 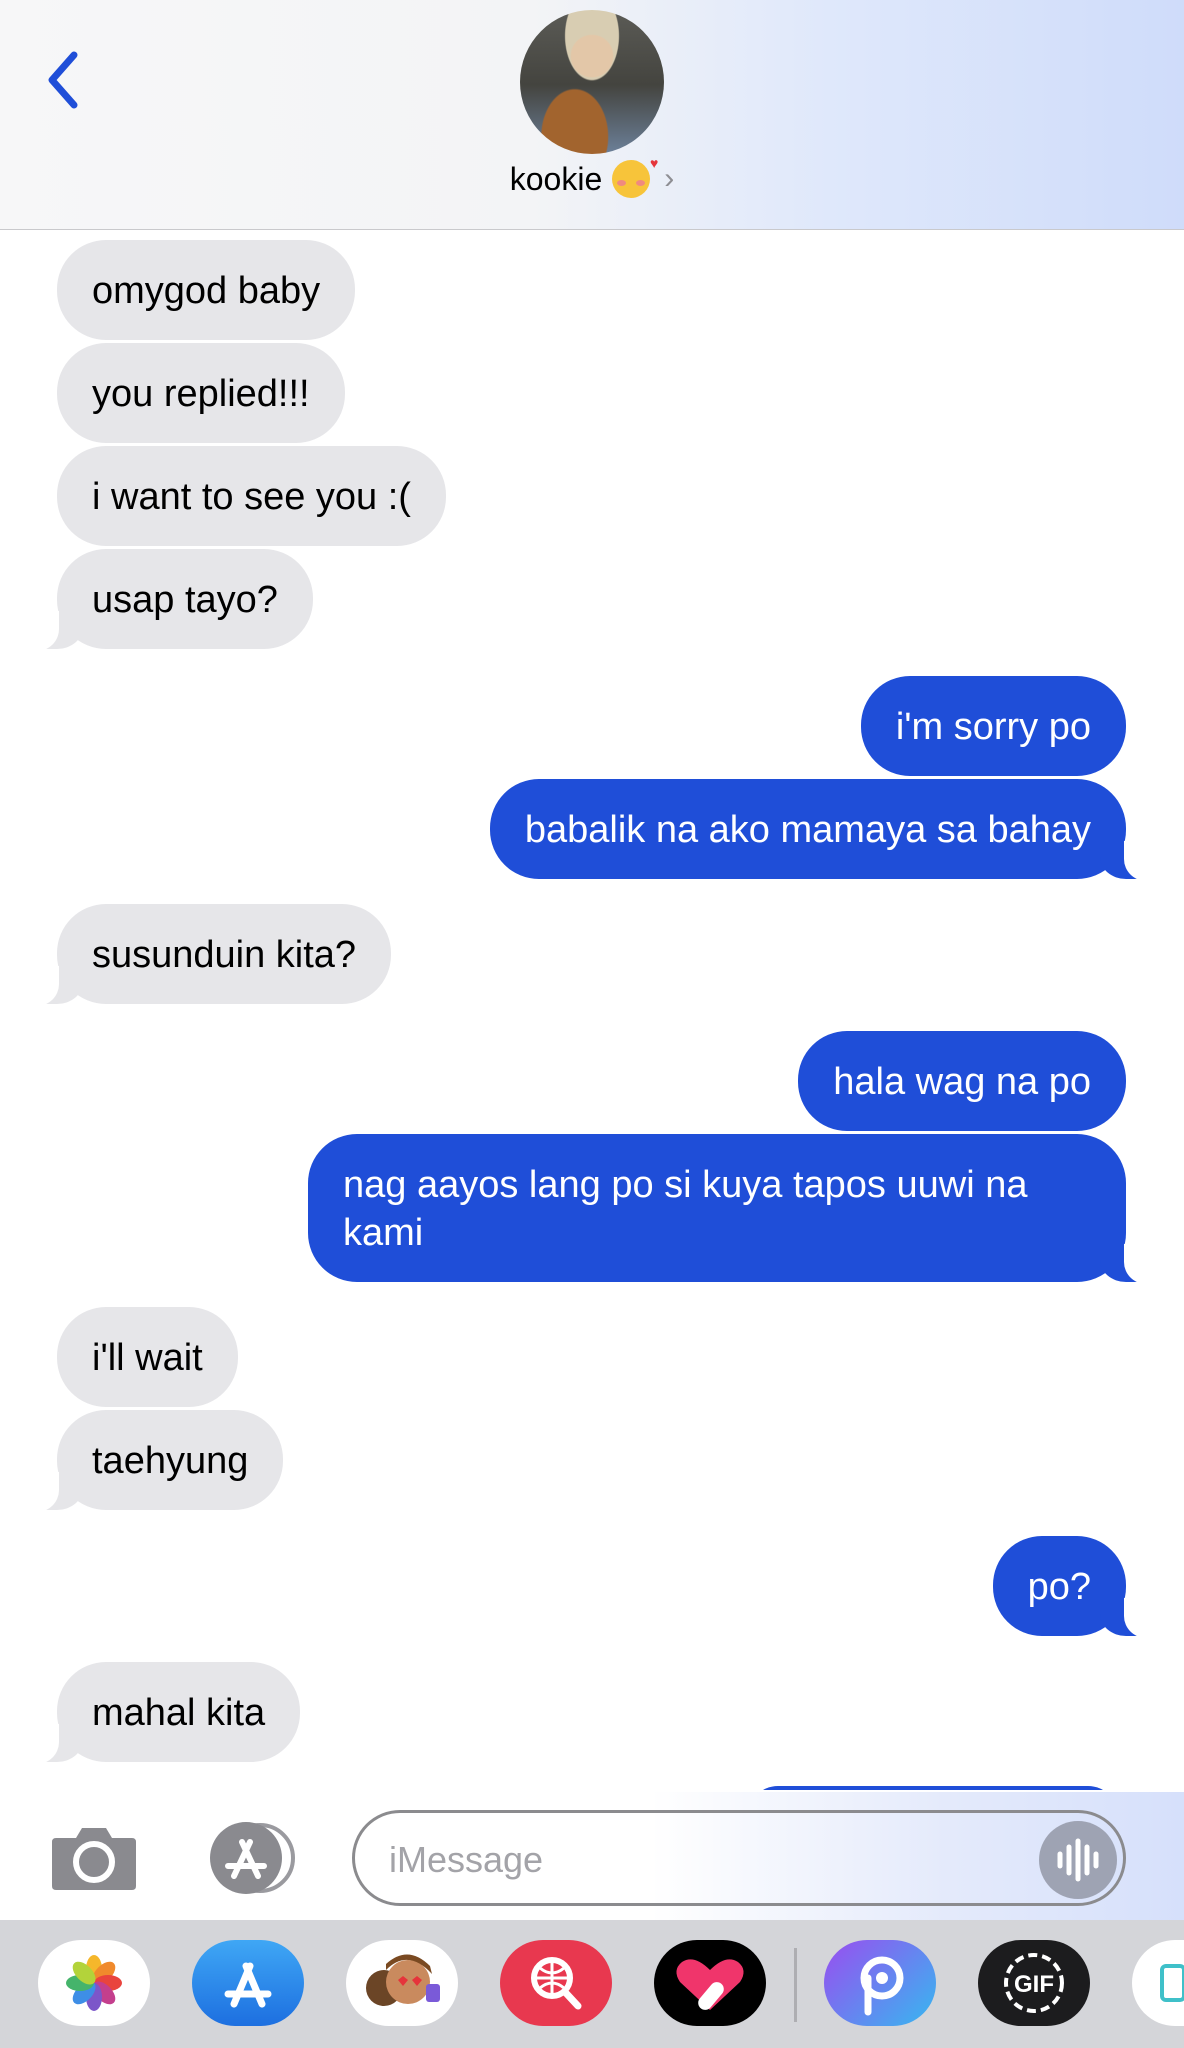 I want to click on message-bubble-incoming: omygod baby, so click(x=206, y=290).